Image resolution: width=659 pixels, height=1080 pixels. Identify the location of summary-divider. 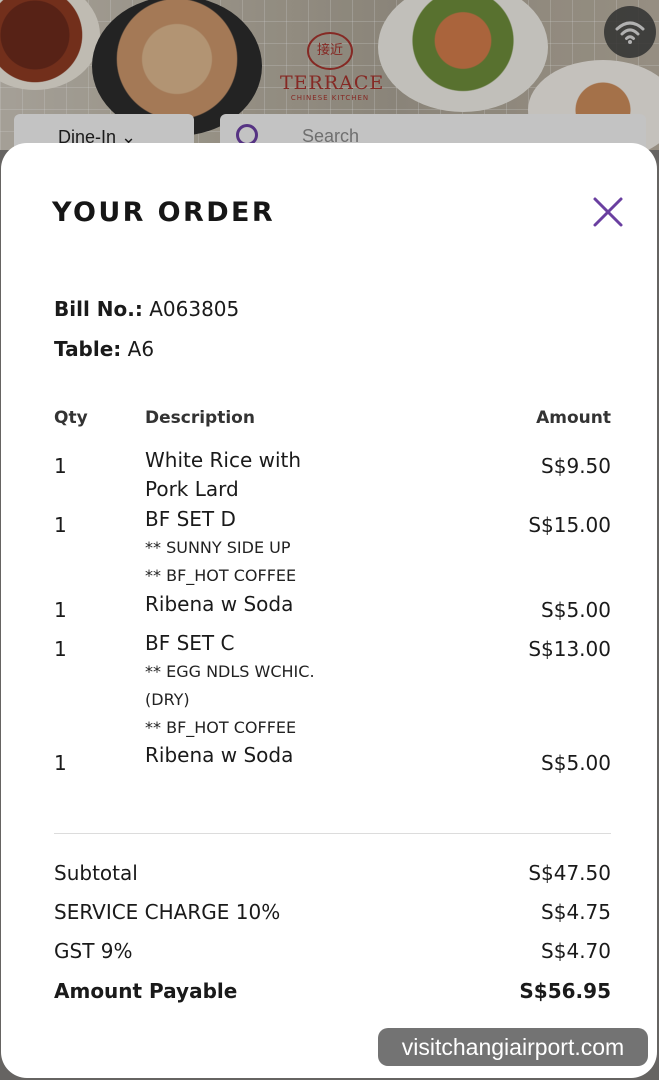
(332, 833).